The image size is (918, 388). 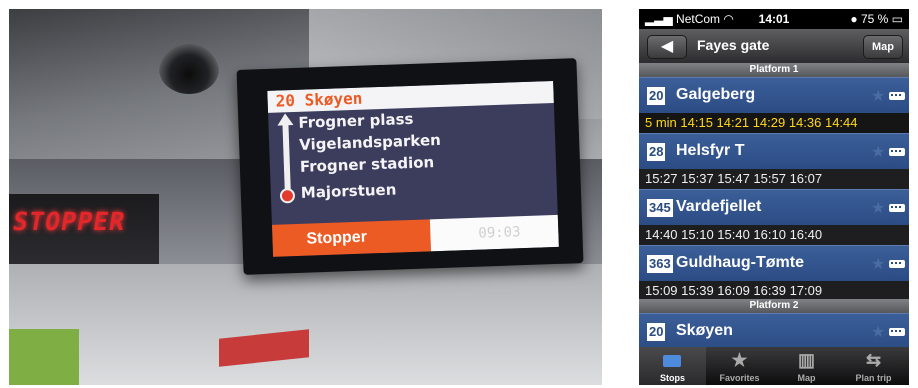 I want to click on route-number: 345, so click(x=660, y=208).